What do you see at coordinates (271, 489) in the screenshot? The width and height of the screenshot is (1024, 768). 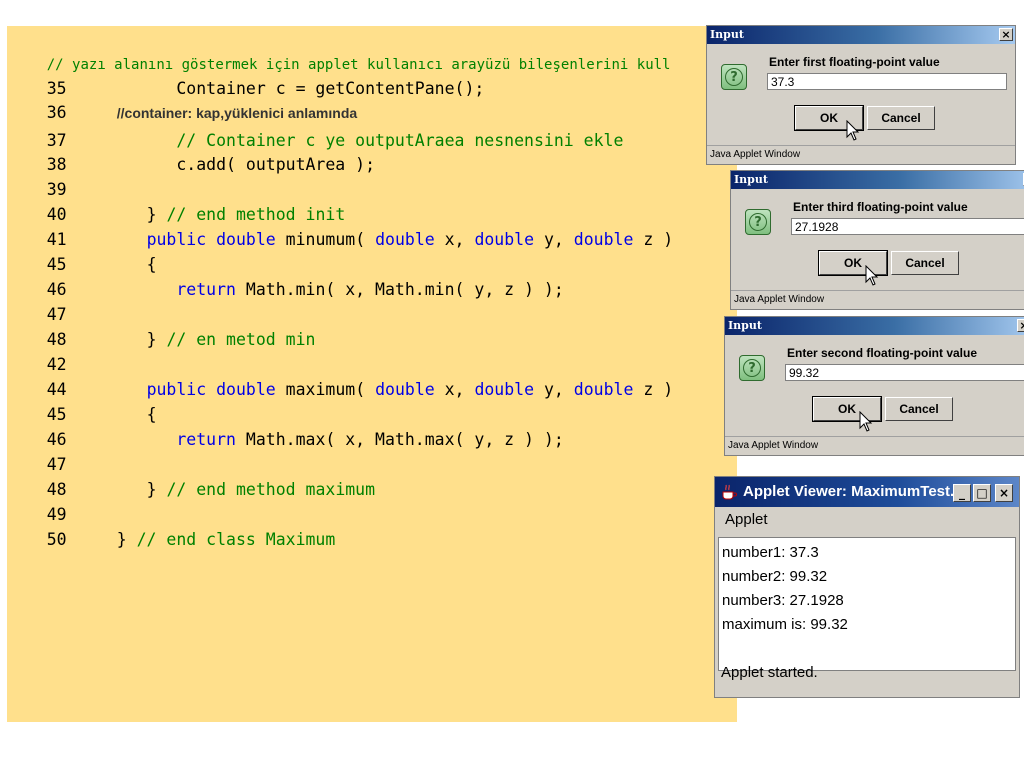 I see `code-comment: // end method maximum` at bounding box center [271, 489].